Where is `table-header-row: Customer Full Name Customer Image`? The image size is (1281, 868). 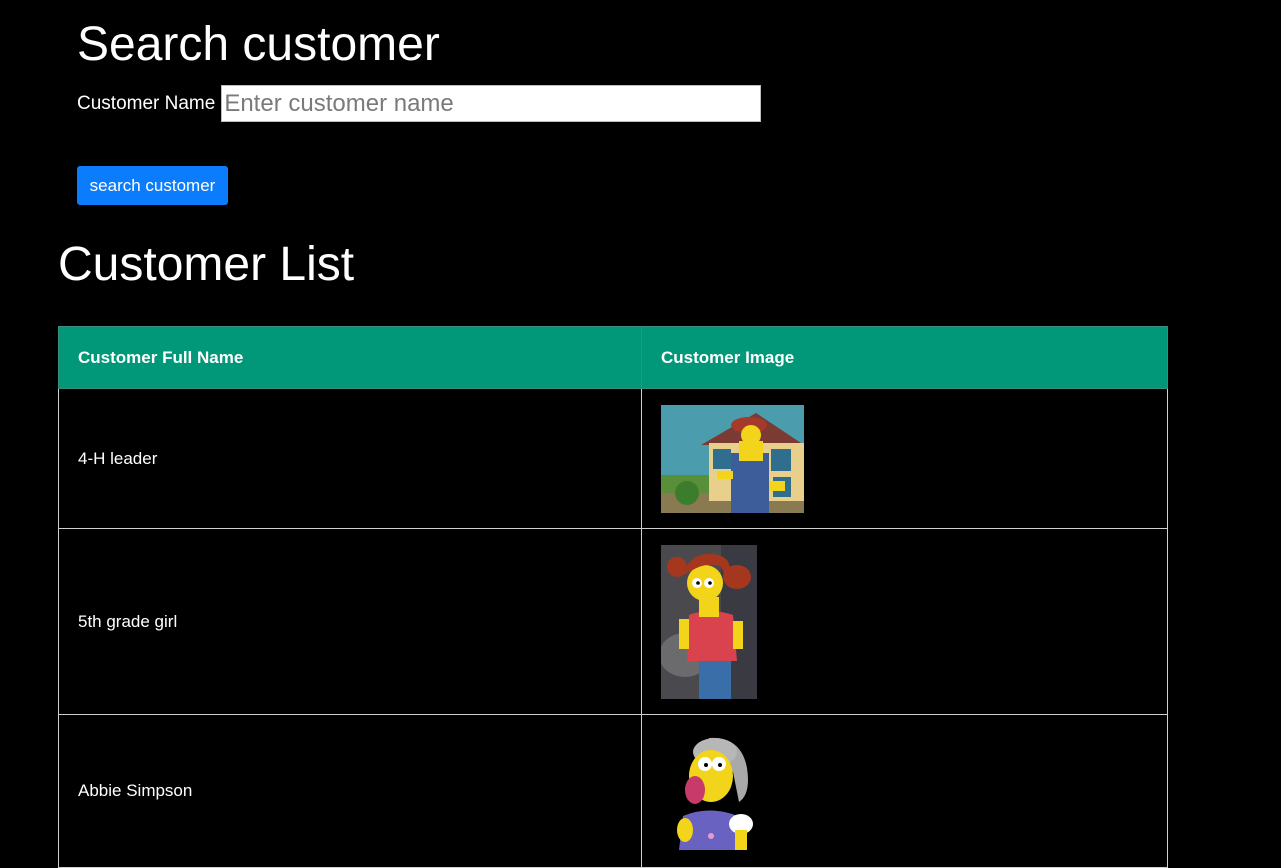 table-header-row: Customer Full Name Customer Image is located at coordinates (613, 357).